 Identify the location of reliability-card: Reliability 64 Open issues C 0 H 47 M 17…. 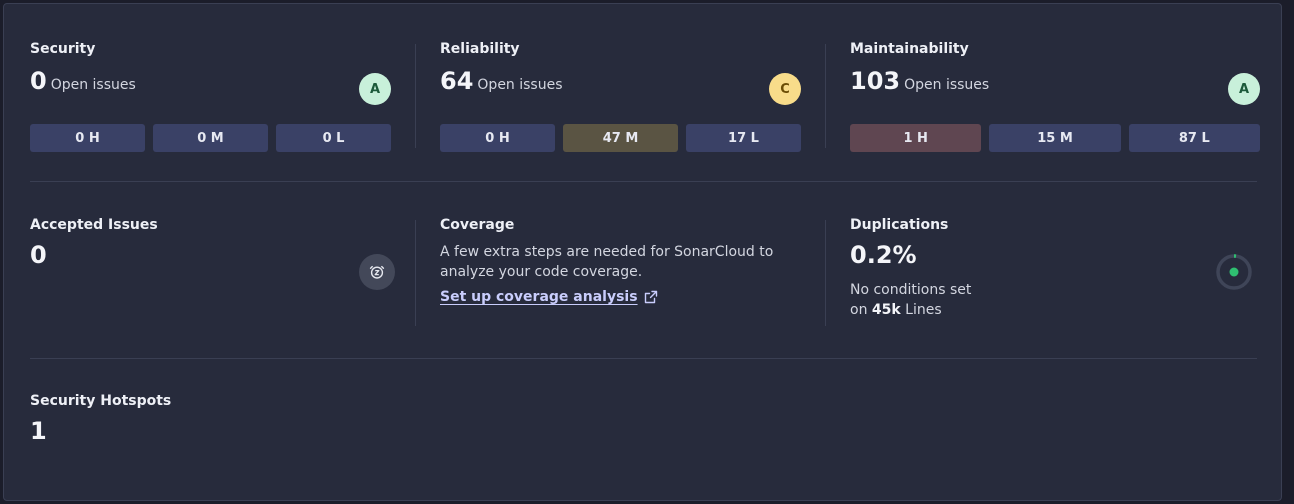
(620, 96).